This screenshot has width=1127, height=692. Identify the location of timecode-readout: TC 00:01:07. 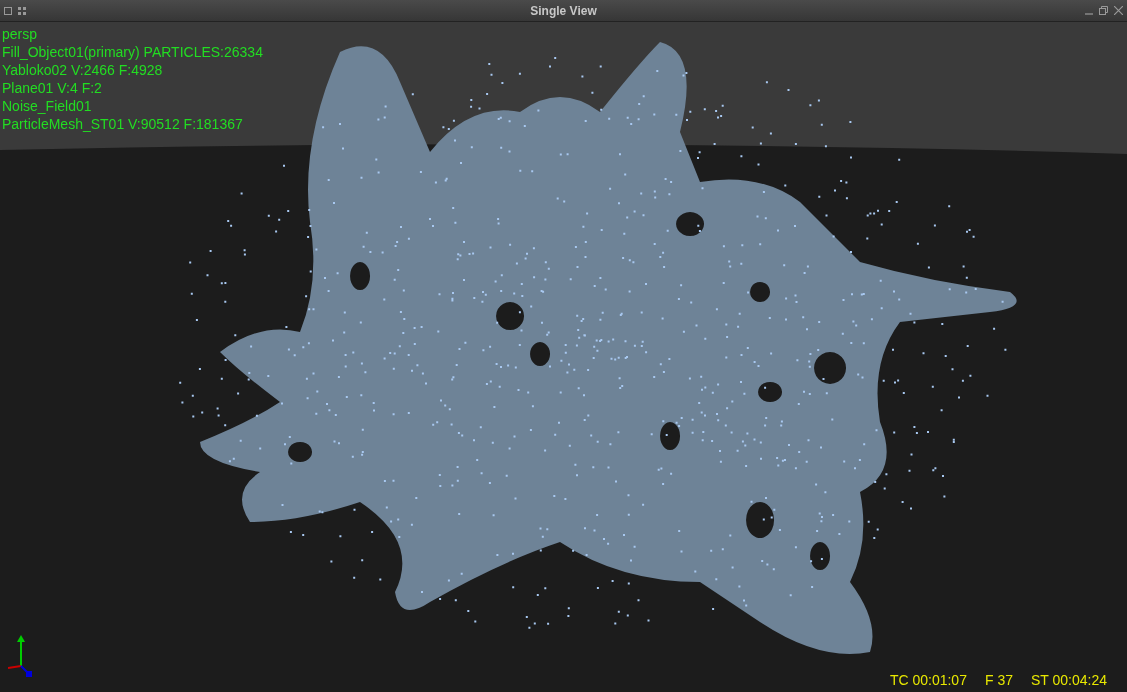
(928, 680).